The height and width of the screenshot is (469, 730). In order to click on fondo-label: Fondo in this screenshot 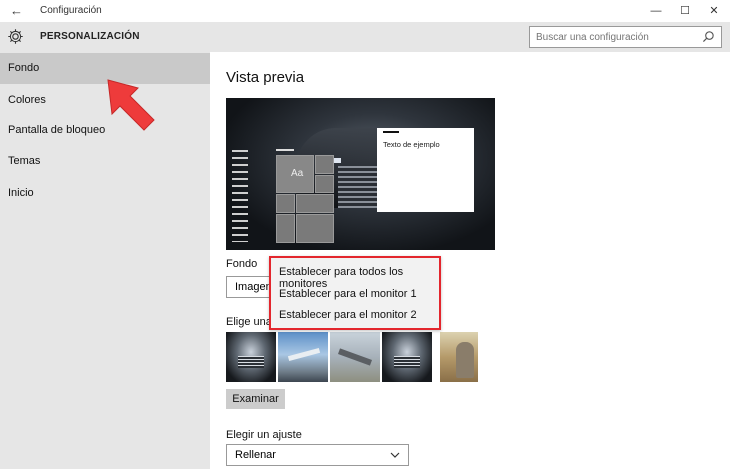, I will do `click(242, 264)`.